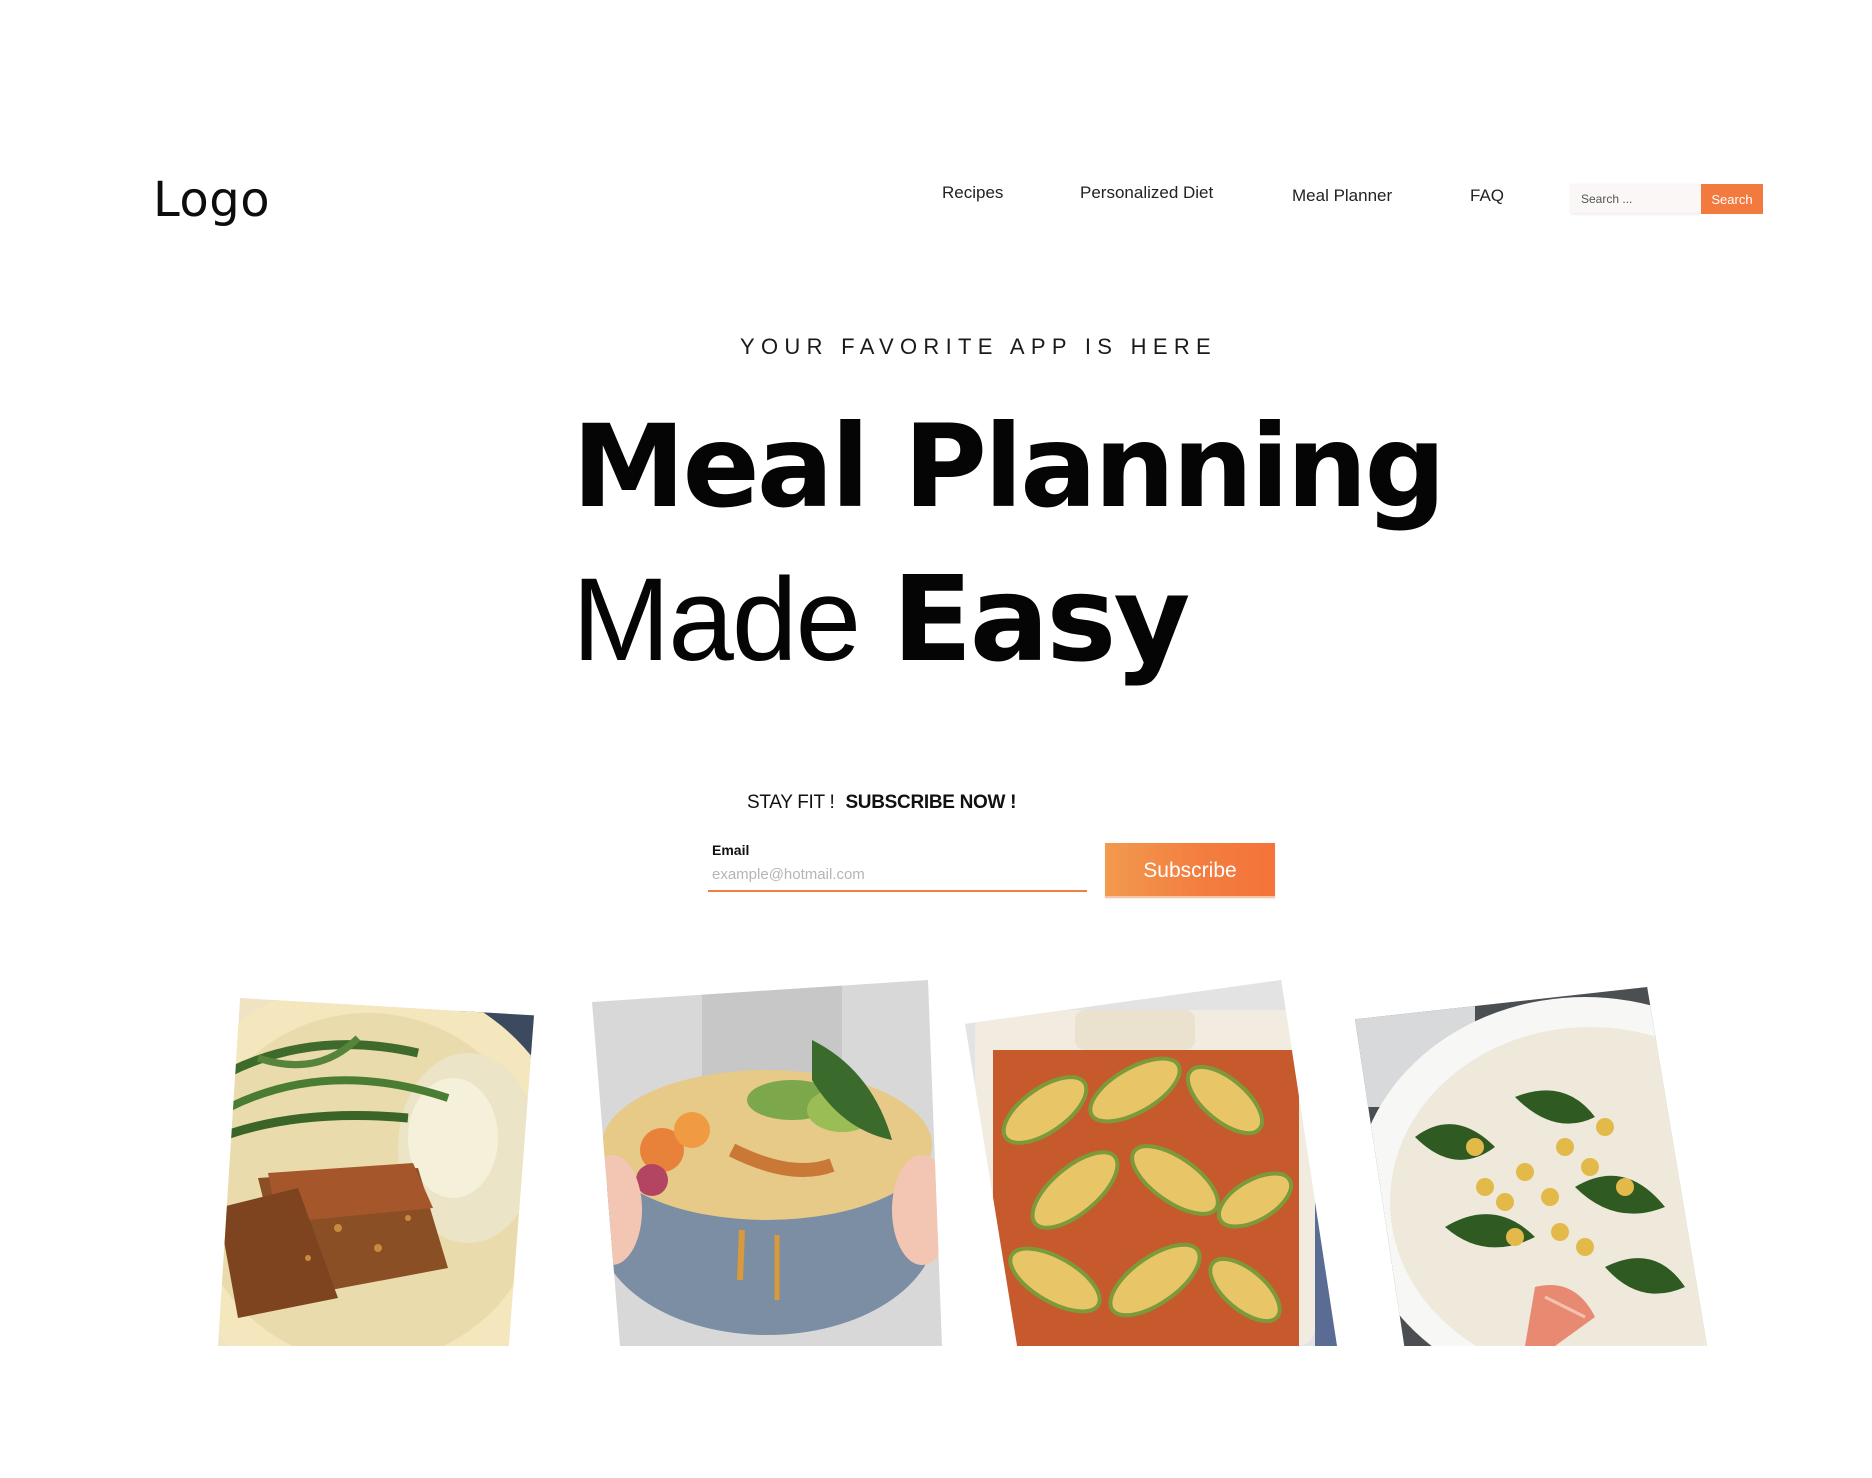  What do you see at coordinates (897, 875) in the screenshot?
I see `email-field` at bounding box center [897, 875].